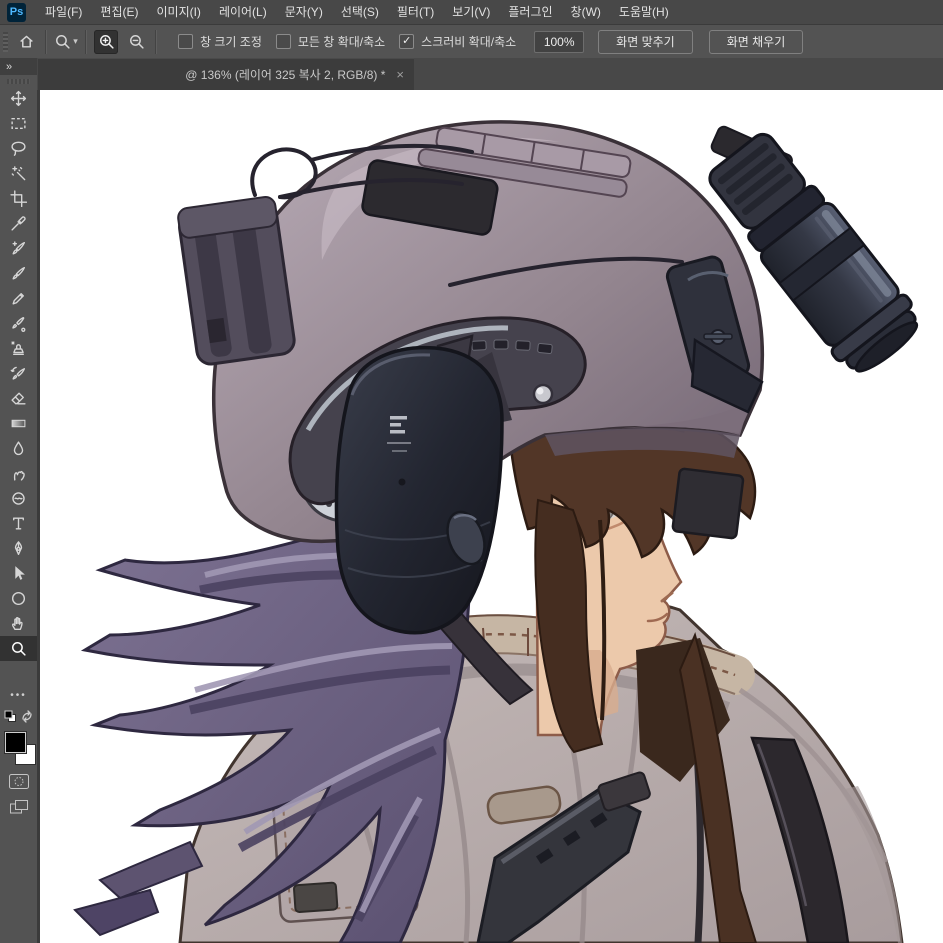 The image size is (943, 943). I want to click on menu-item-plugins: 플러그인, so click(530, 12).